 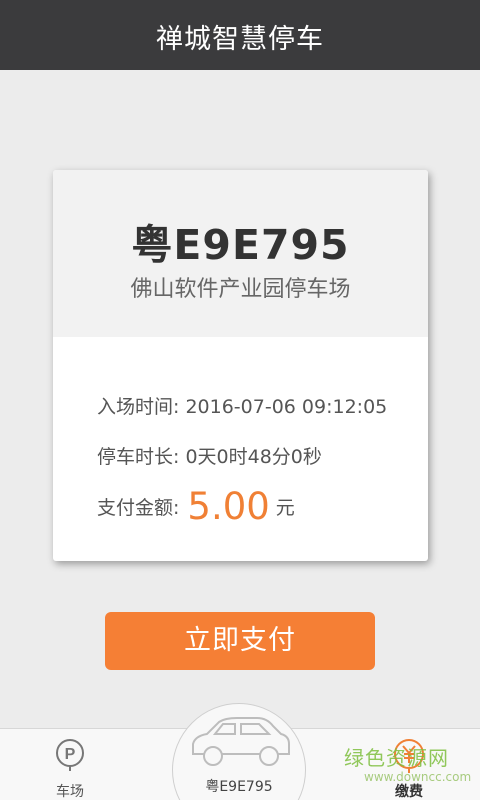 What do you see at coordinates (239, 787) in the screenshot?
I see `my-car-plate: 粤E9E795` at bounding box center [239, 787].